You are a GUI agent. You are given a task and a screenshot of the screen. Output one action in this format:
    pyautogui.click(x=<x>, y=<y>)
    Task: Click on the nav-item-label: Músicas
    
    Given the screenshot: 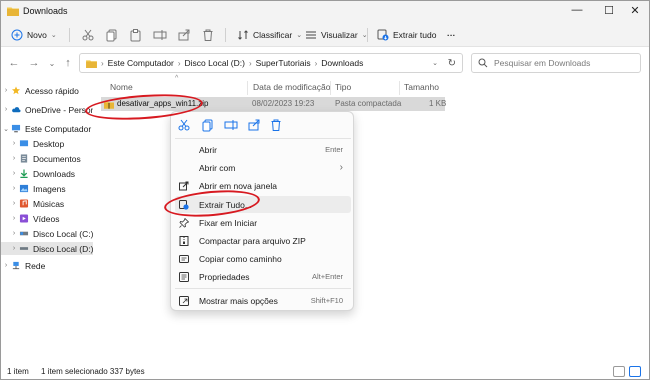 What is the action you would take?
    pyautogui.click(x=49, y=203)
    